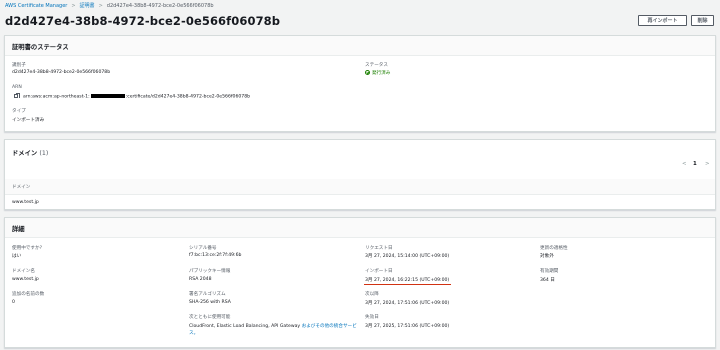 This screenshot has width=720, height=350. I want to click on domains-title: ドメイン, so click(25, 153).